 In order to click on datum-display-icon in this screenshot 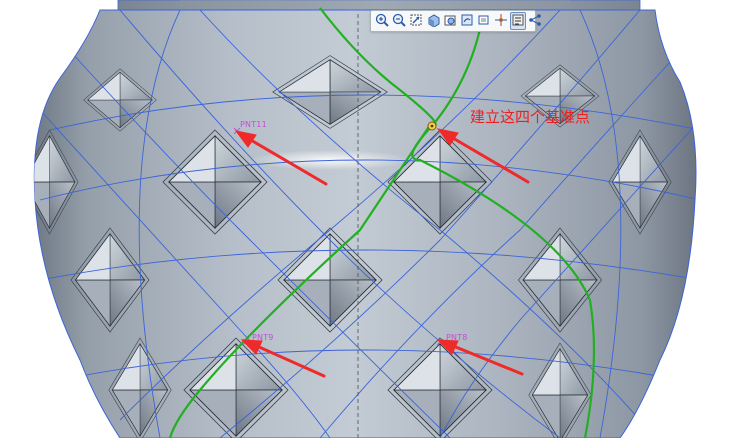, I will do `click(484, 21)`.